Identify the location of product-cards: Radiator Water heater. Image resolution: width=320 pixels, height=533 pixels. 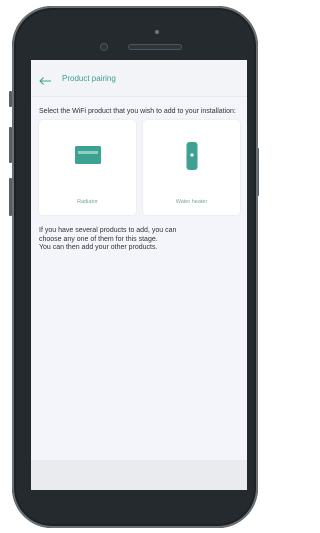
(141, 167).